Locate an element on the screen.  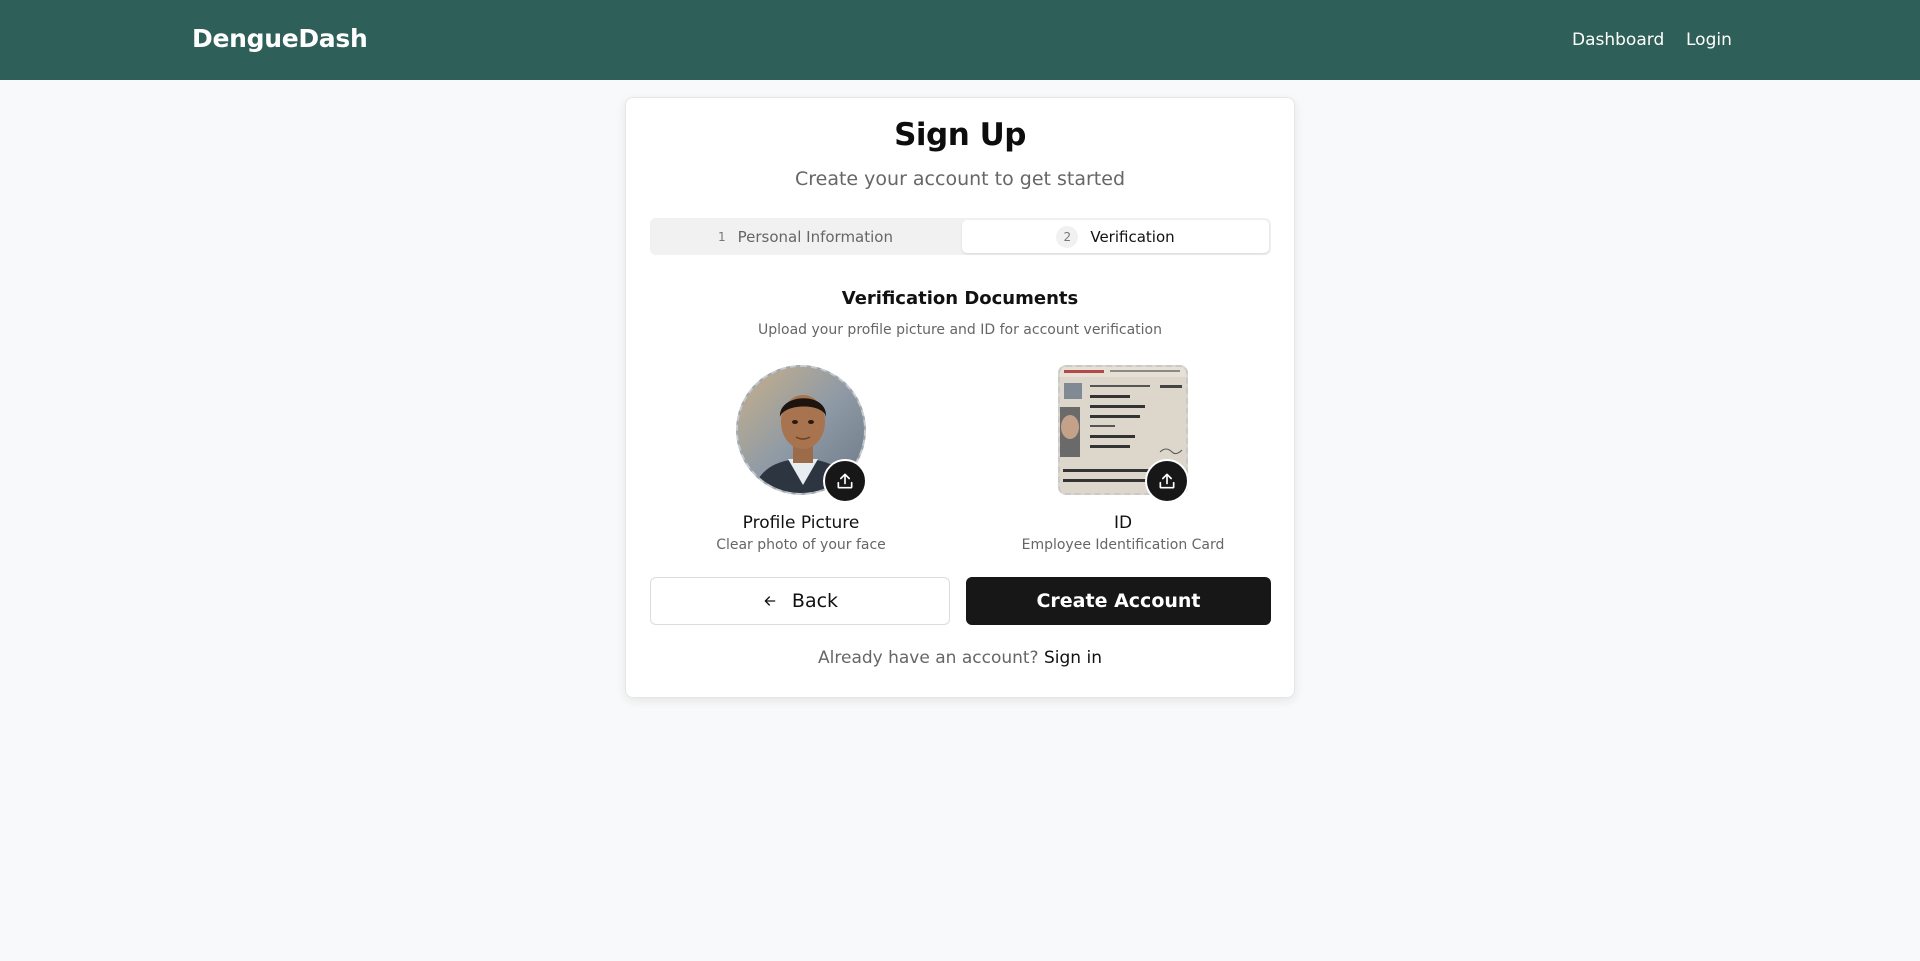
back-button: Back is located at coordinates (800, 601).